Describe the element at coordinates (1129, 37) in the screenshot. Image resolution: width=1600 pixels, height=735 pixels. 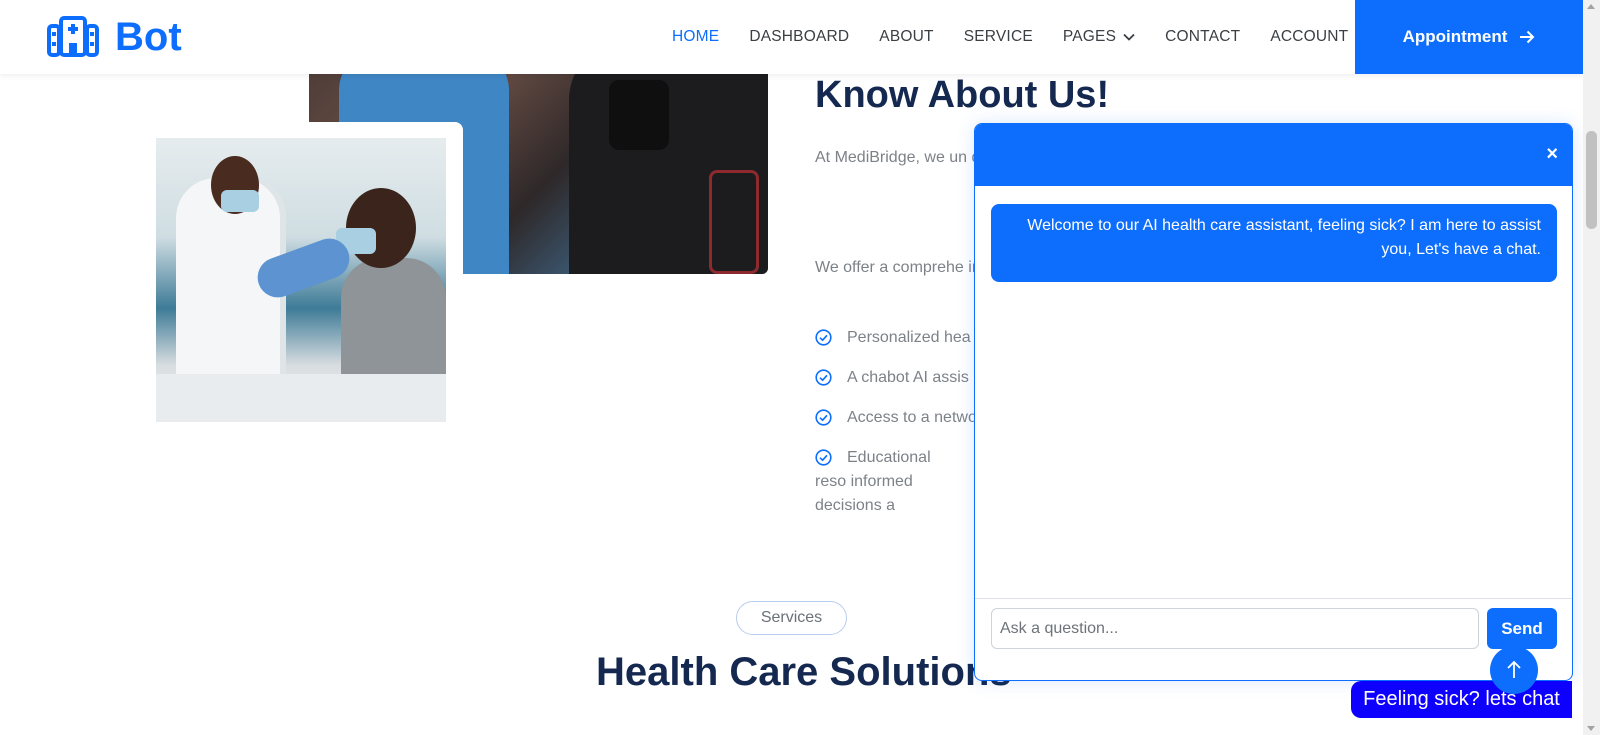
I see `chevron-down-icon` at that location.